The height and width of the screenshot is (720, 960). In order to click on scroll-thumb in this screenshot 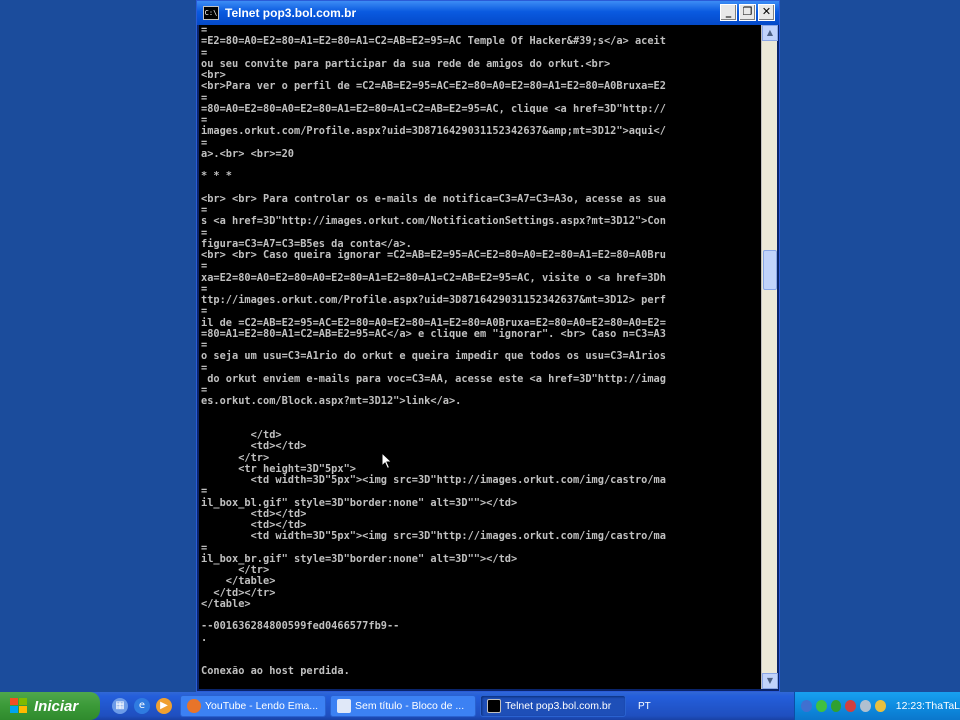, I will do `click(770, 270)`.